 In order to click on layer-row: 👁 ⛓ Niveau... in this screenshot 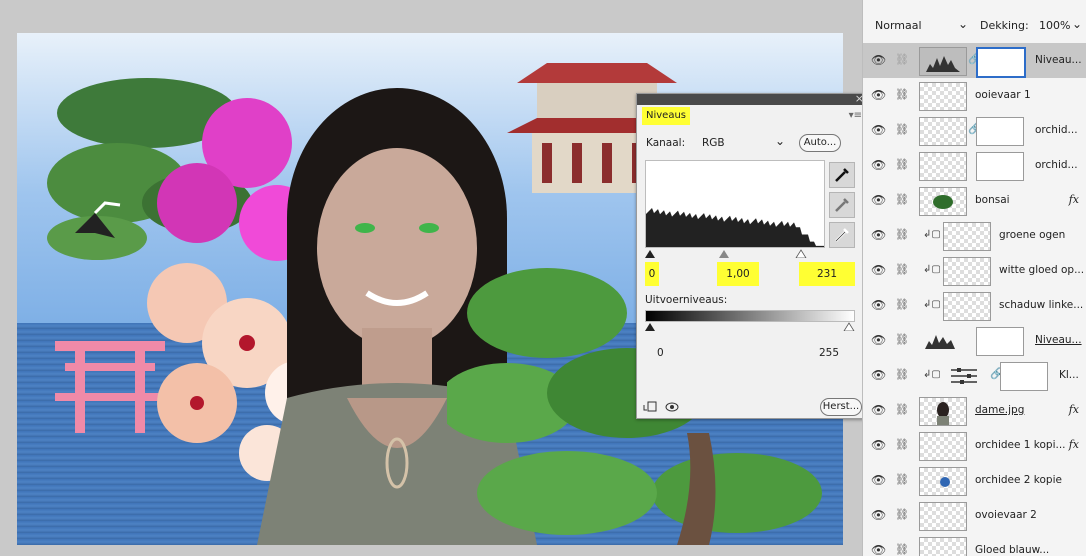, I will do `click(974, 341)`.